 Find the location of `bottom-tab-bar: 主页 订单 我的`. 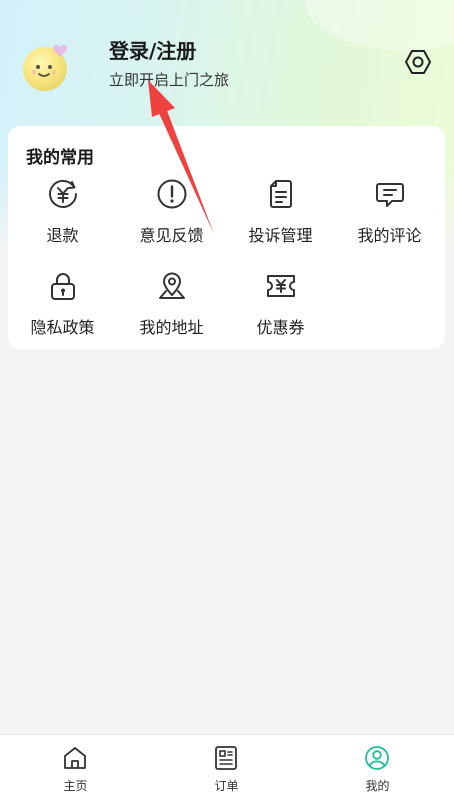

bottom-tab-bar: 主页 订单 我的 is located at coordinates (227, 766).